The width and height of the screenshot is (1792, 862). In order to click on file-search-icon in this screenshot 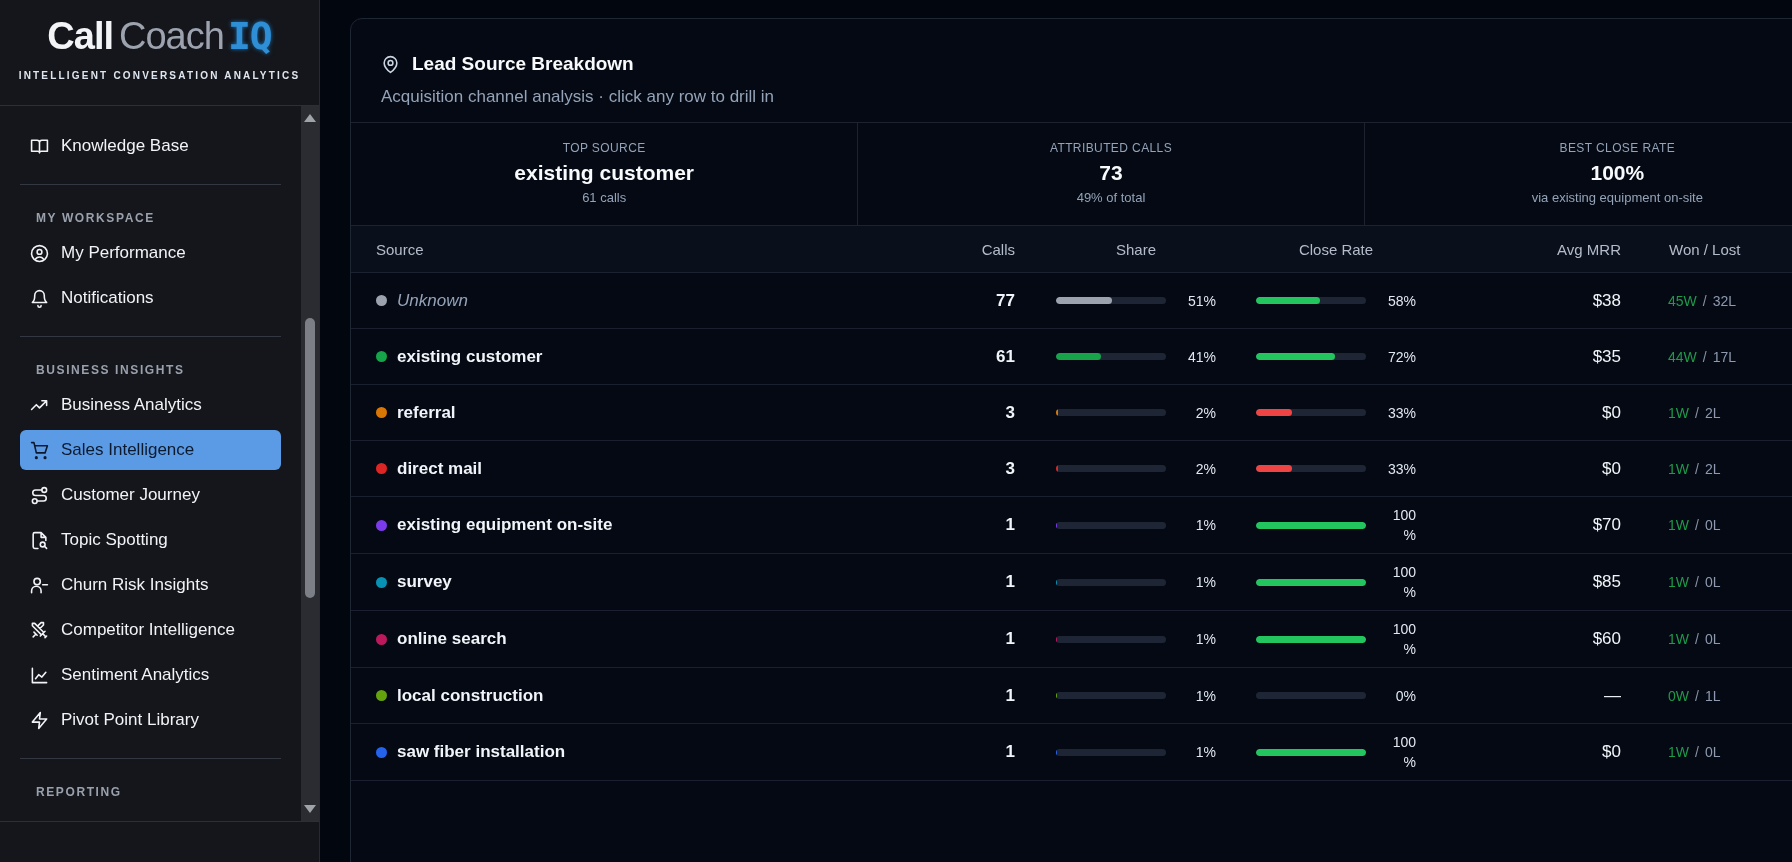, I will do `click(39, 540)`.